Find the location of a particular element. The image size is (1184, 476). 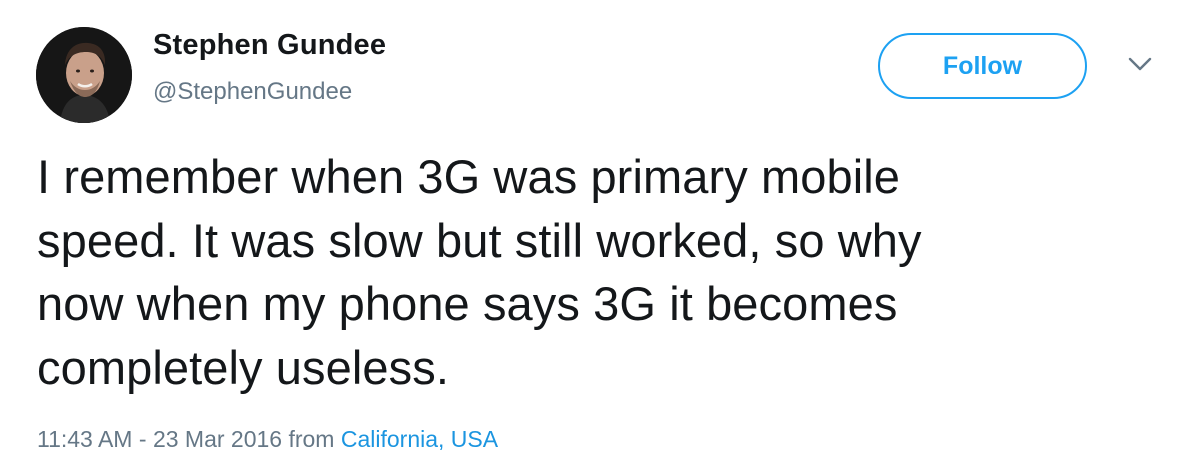

author-handle: @StephenGundee is located at coordinates (252, 92).